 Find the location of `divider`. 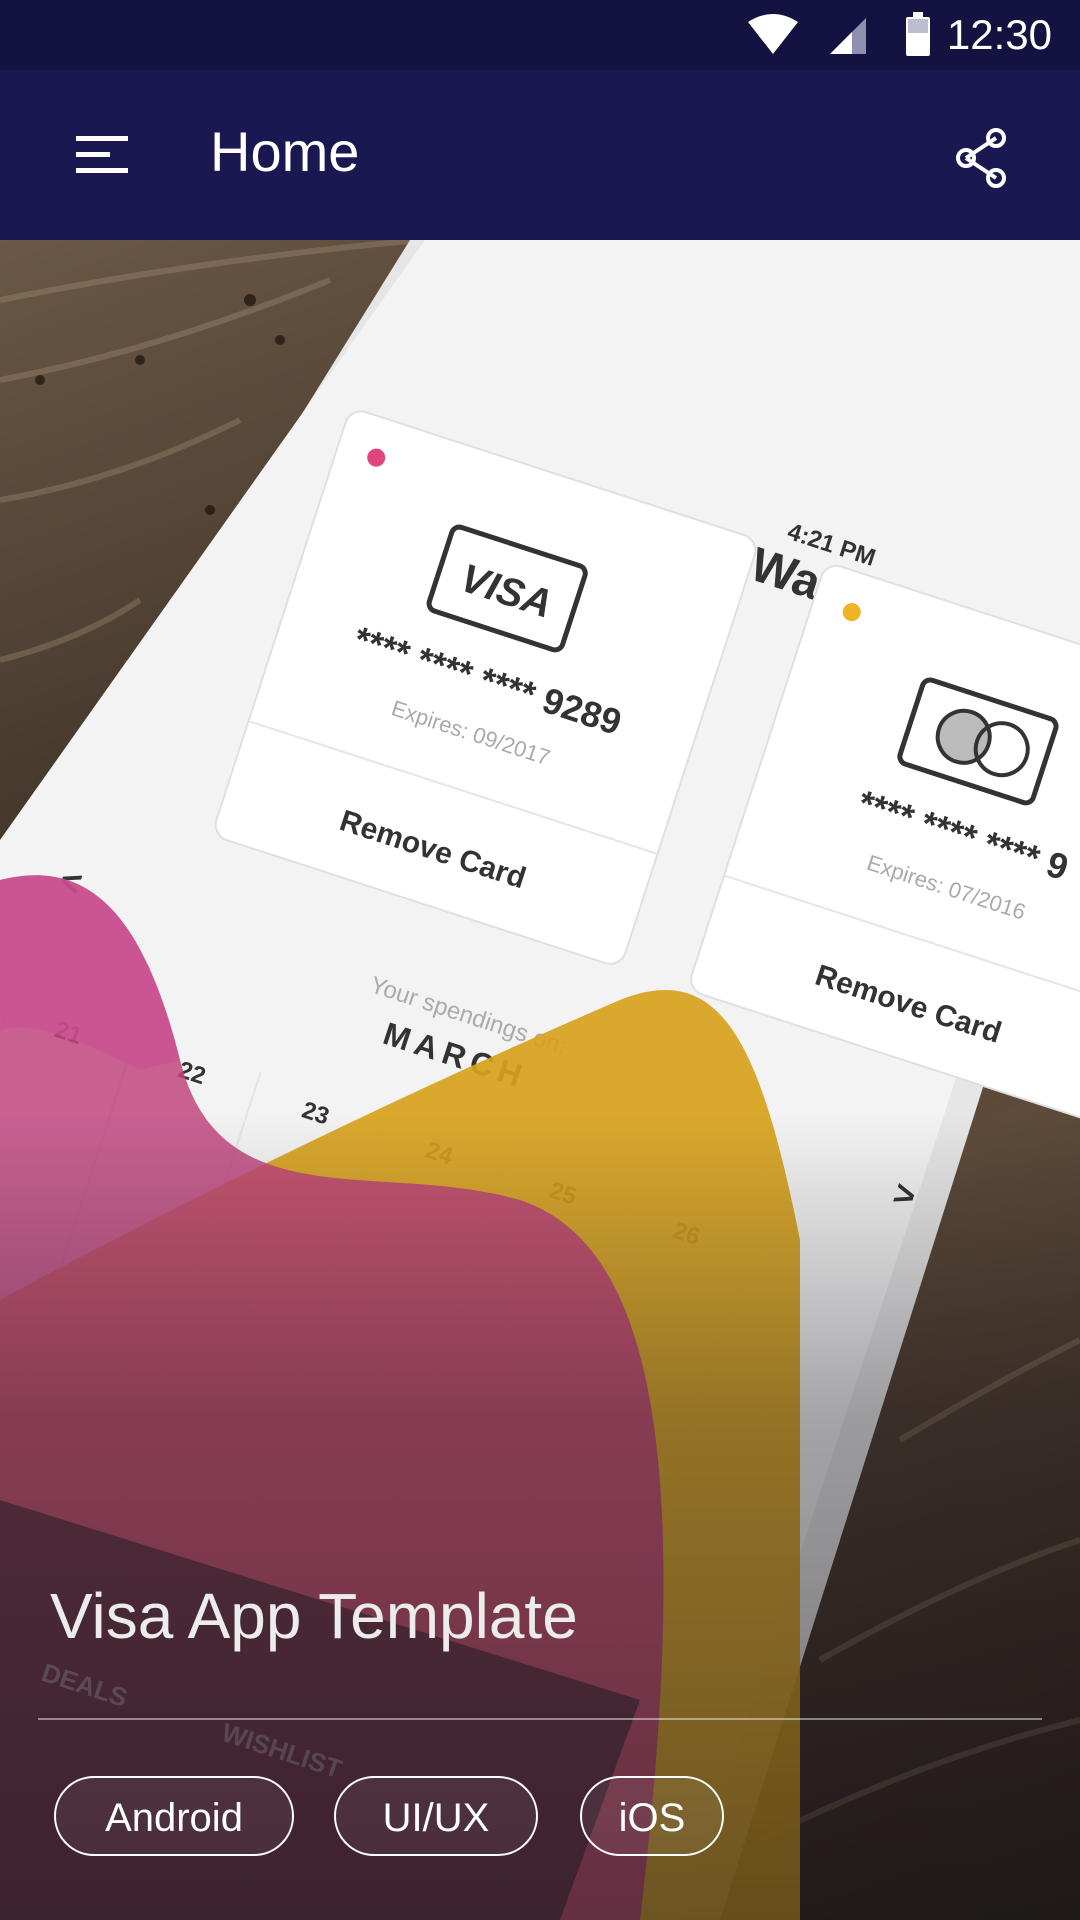

divider is located at coordinates (540, 1719).